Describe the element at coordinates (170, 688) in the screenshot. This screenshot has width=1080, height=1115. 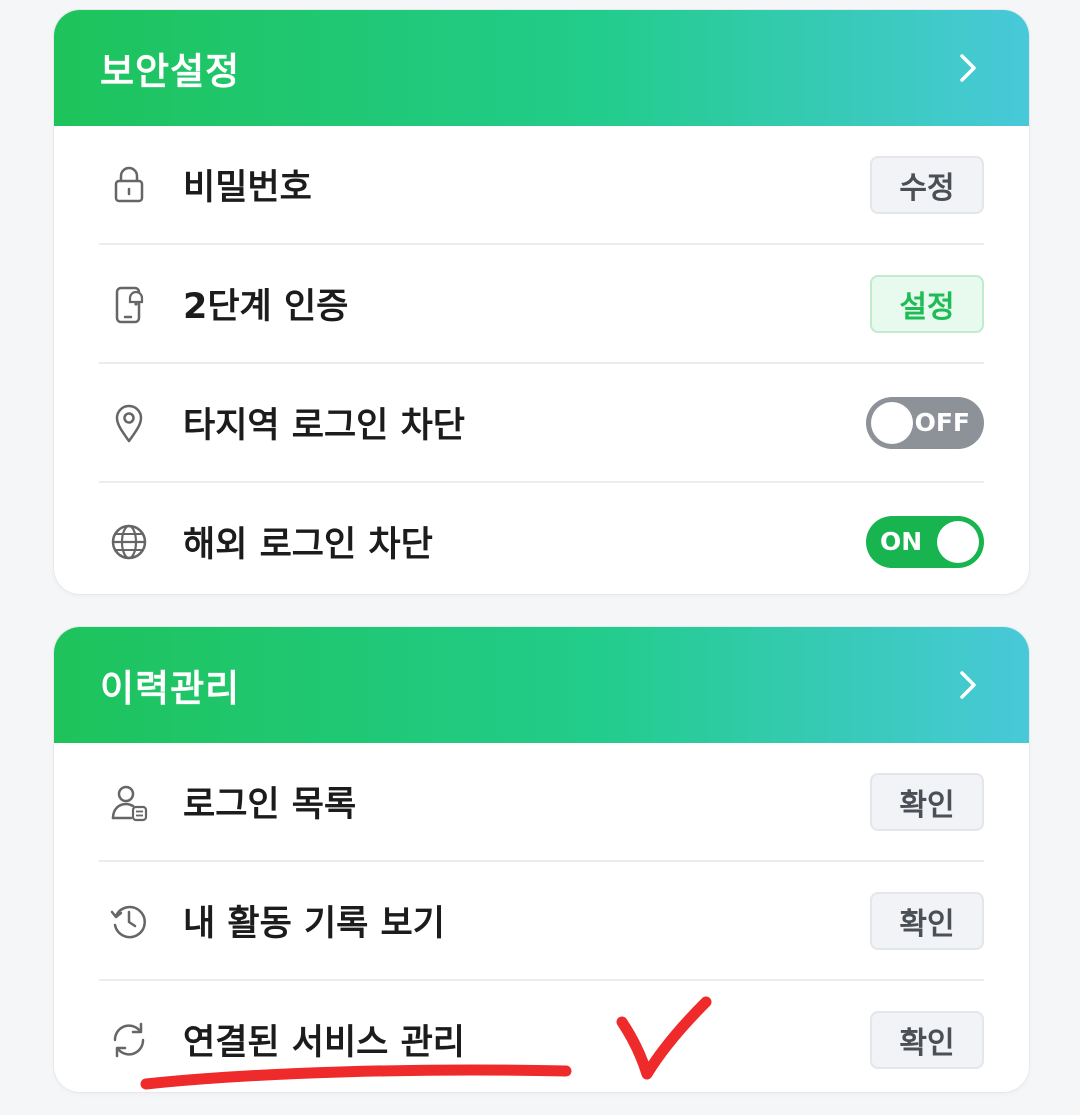
I see `history-management-title: 이력관리` at that location.